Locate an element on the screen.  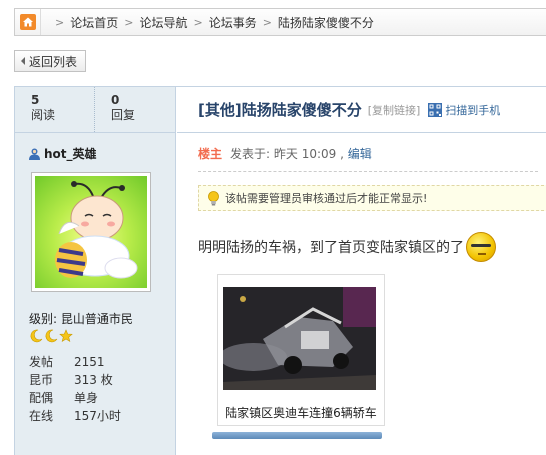
level-badges is located at coordinates (102, 336).